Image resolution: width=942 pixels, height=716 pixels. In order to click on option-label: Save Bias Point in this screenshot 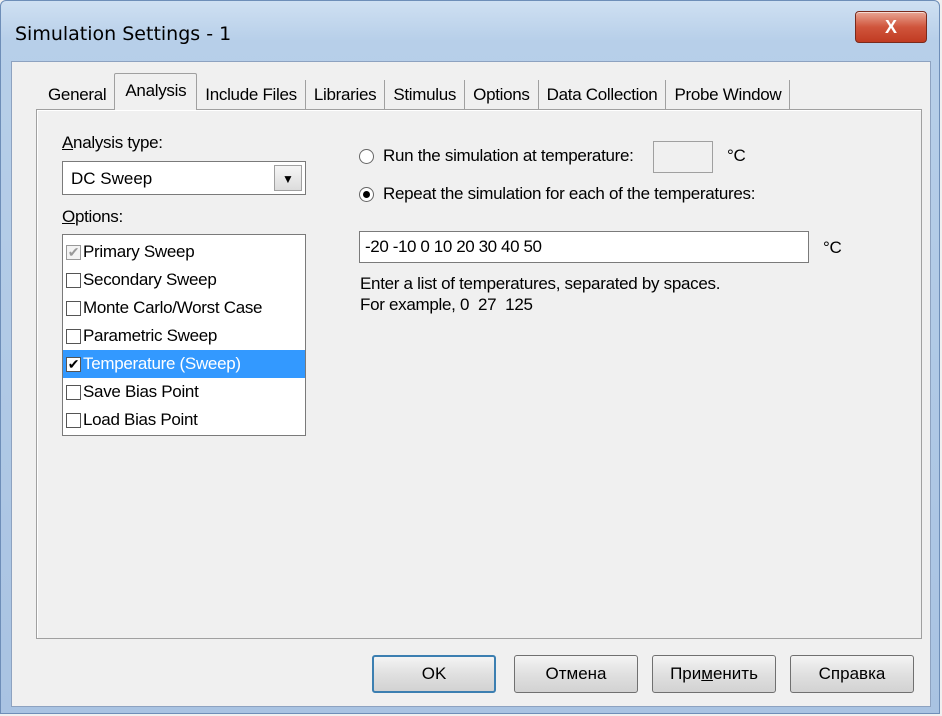, I will do `click(141, 391)`.